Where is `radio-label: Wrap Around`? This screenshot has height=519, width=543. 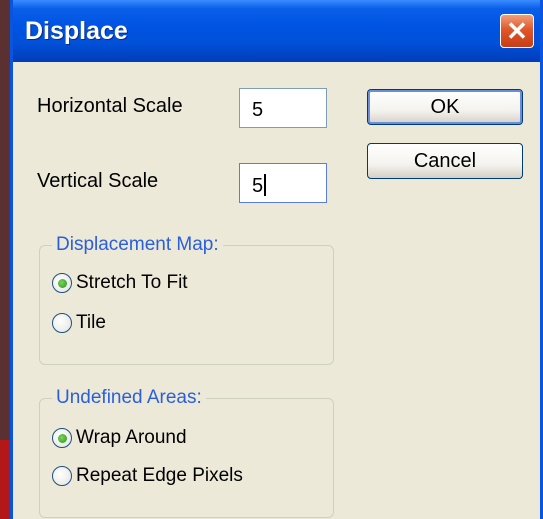 radio-label: Wrap Around is located at coordinates (131, 437).